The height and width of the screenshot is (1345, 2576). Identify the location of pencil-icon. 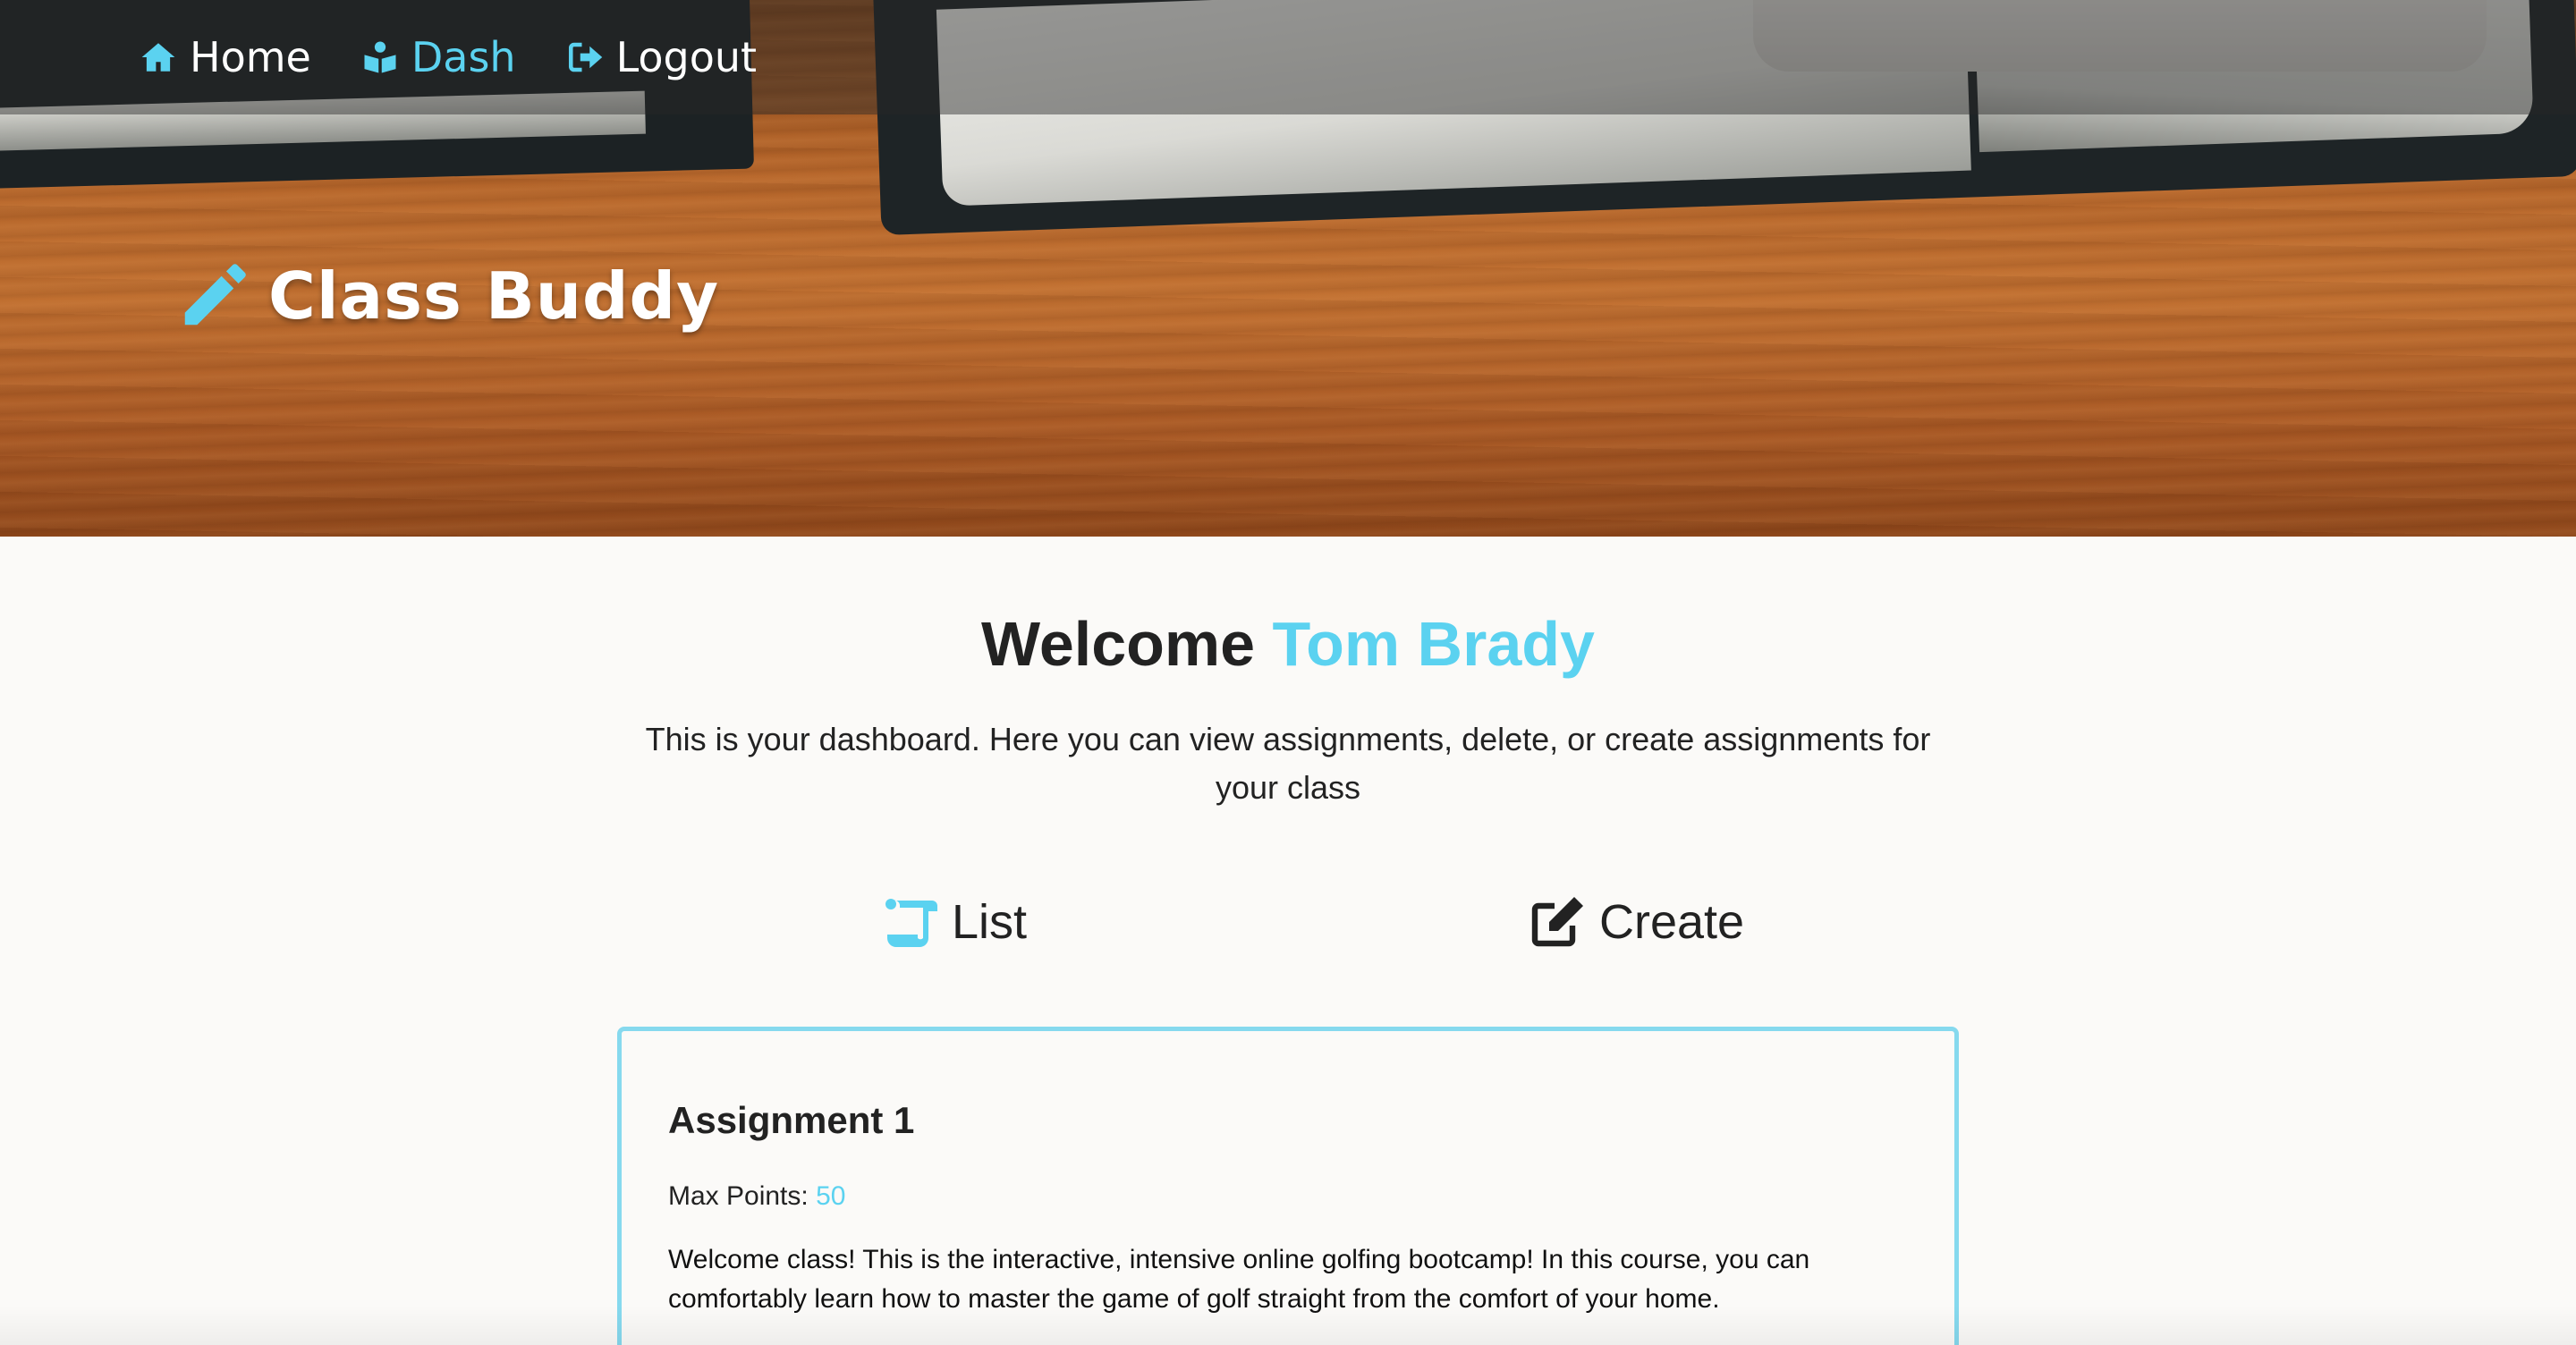
(215, 295).